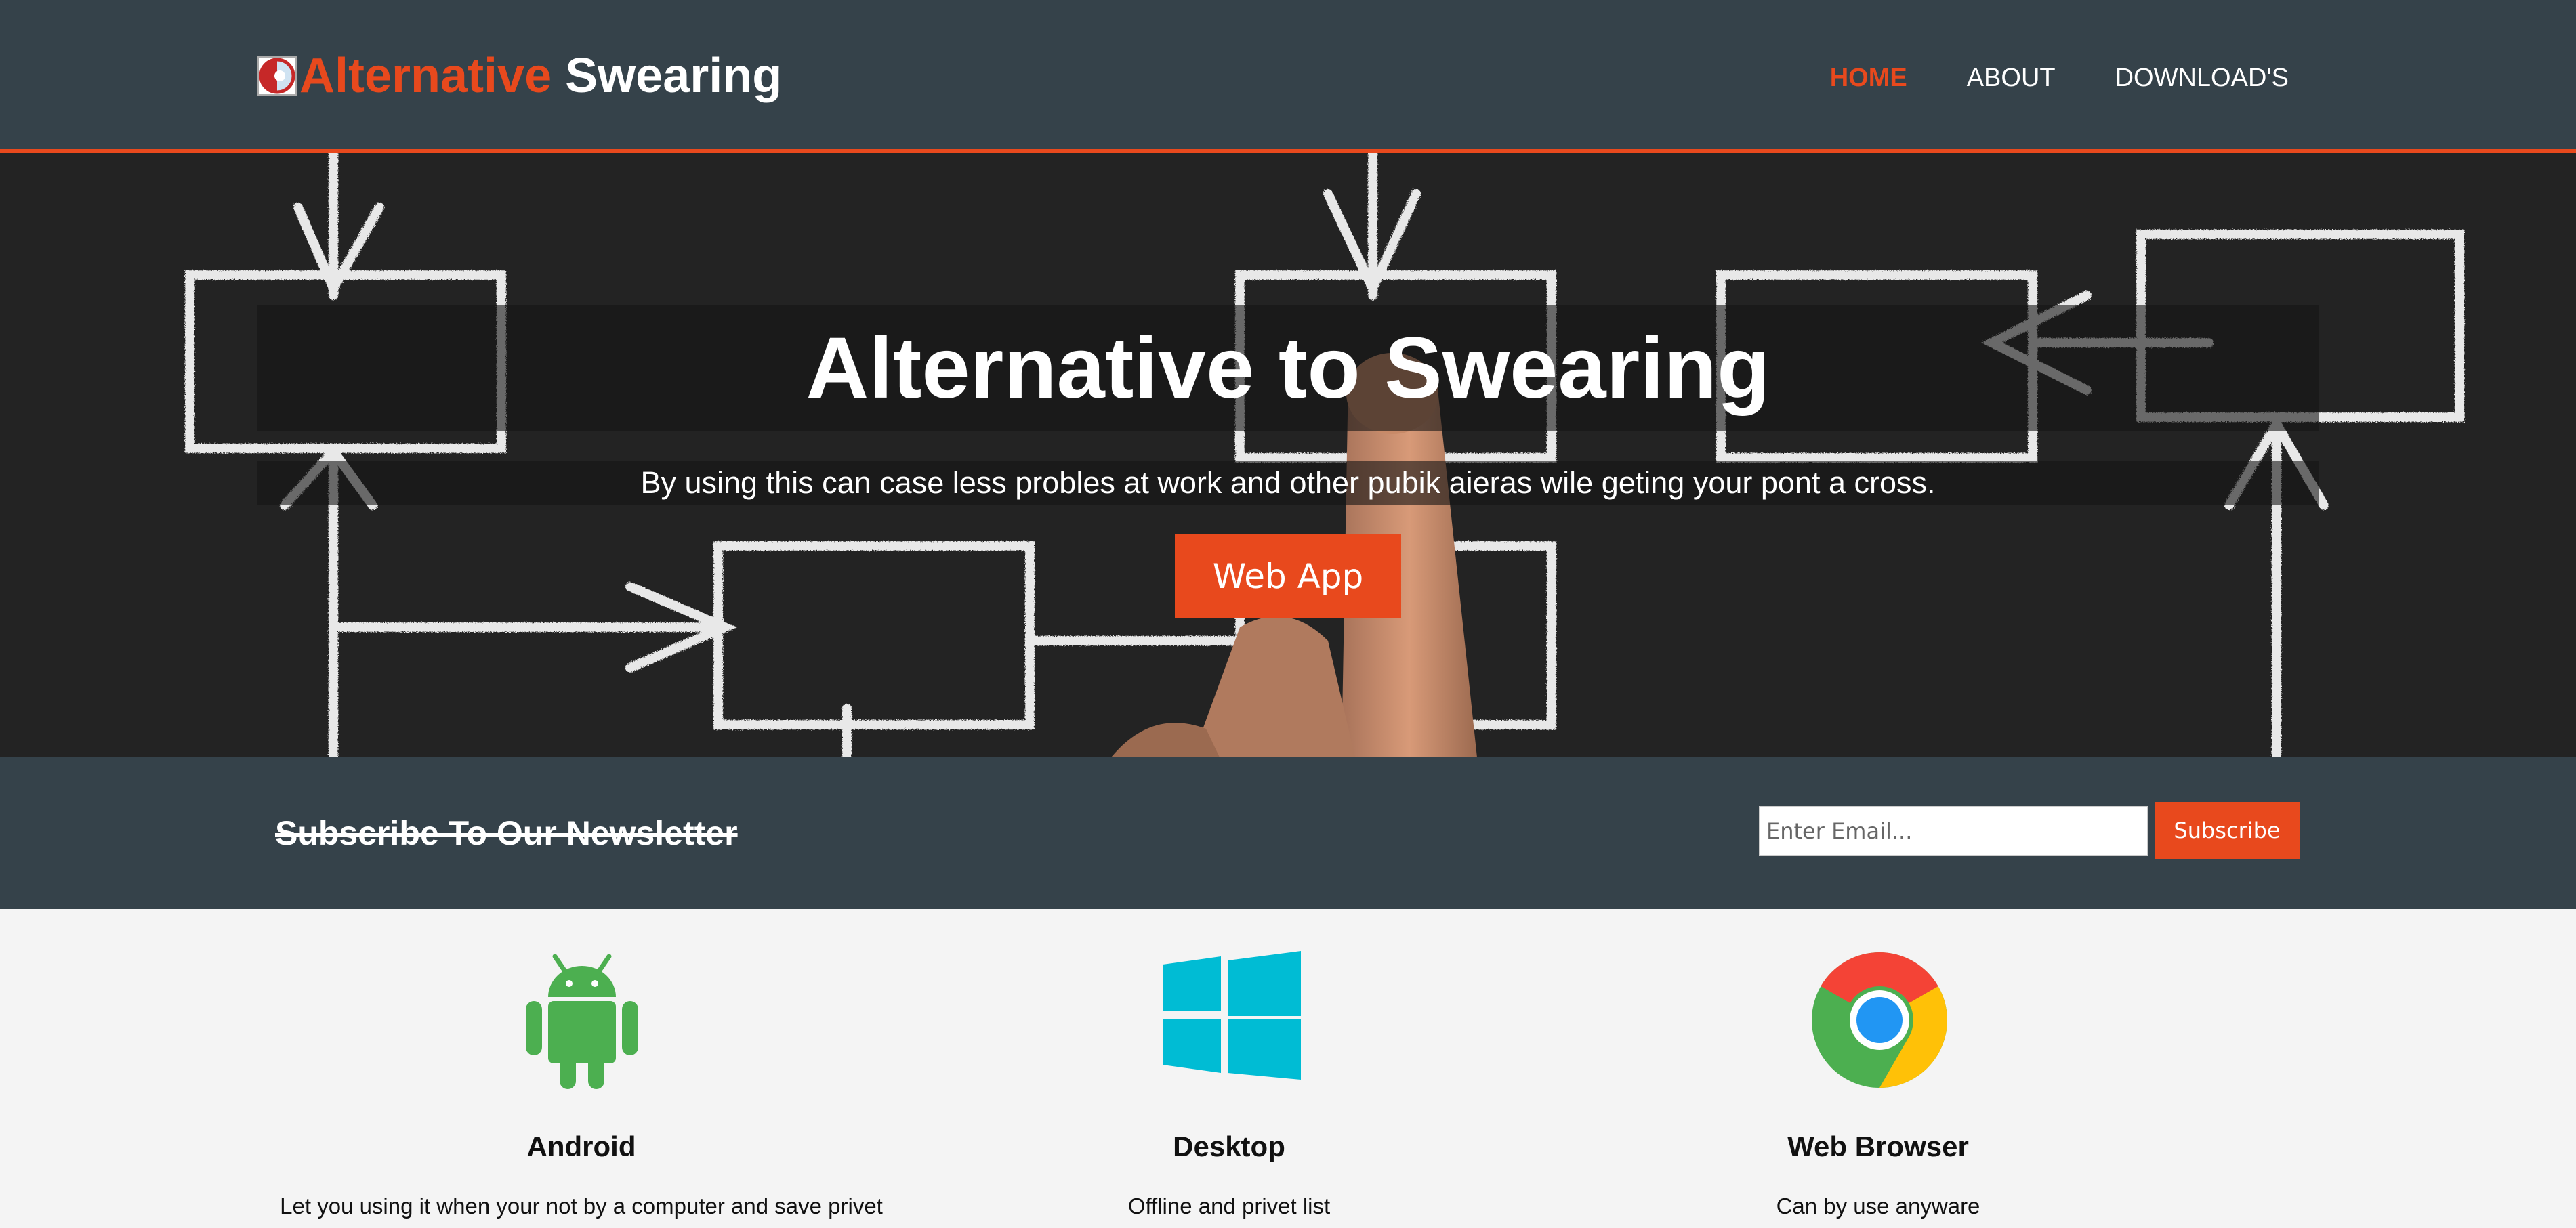 Image resolution: width=2576 pixels, height=1228 pixels. Describe the element at coordinates (1288, 368) in the screenshot. I see `hero-title: Alternative to Swearing` at that location.